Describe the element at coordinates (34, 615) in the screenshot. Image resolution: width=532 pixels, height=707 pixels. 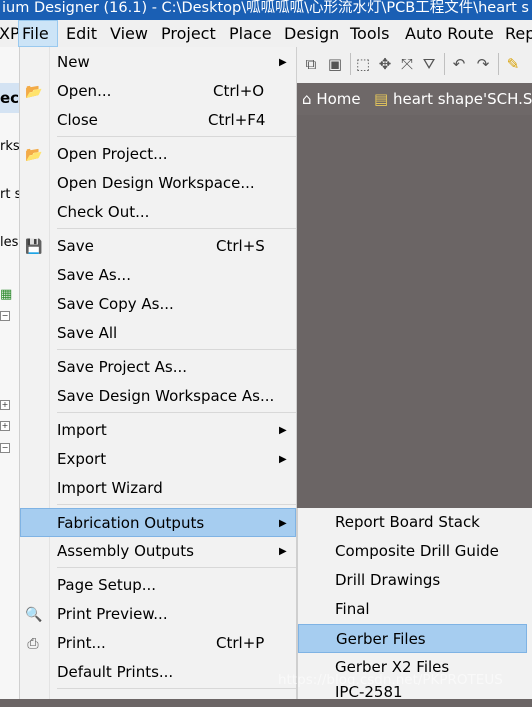
I see `print-preview-icon: 🔍` at that location.